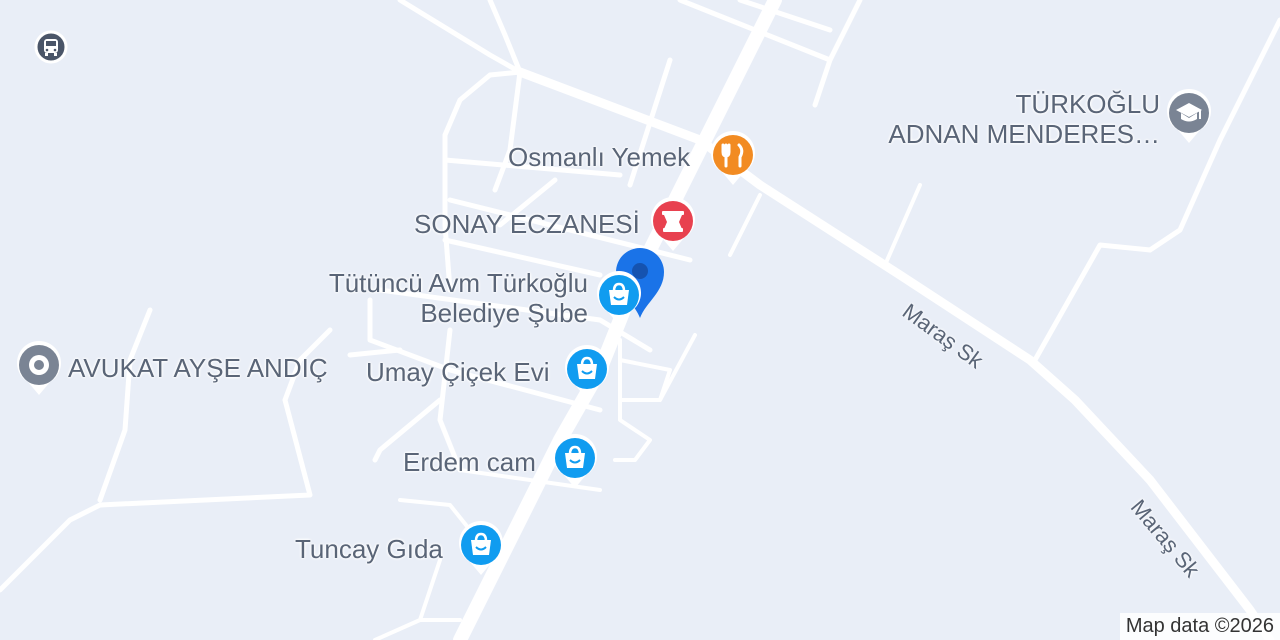 Image resolution: width=1280 pixels, height=640 pixels. Describe the element at coordinates (39, 365) in the screenshot. I see `place-icon` at that location.